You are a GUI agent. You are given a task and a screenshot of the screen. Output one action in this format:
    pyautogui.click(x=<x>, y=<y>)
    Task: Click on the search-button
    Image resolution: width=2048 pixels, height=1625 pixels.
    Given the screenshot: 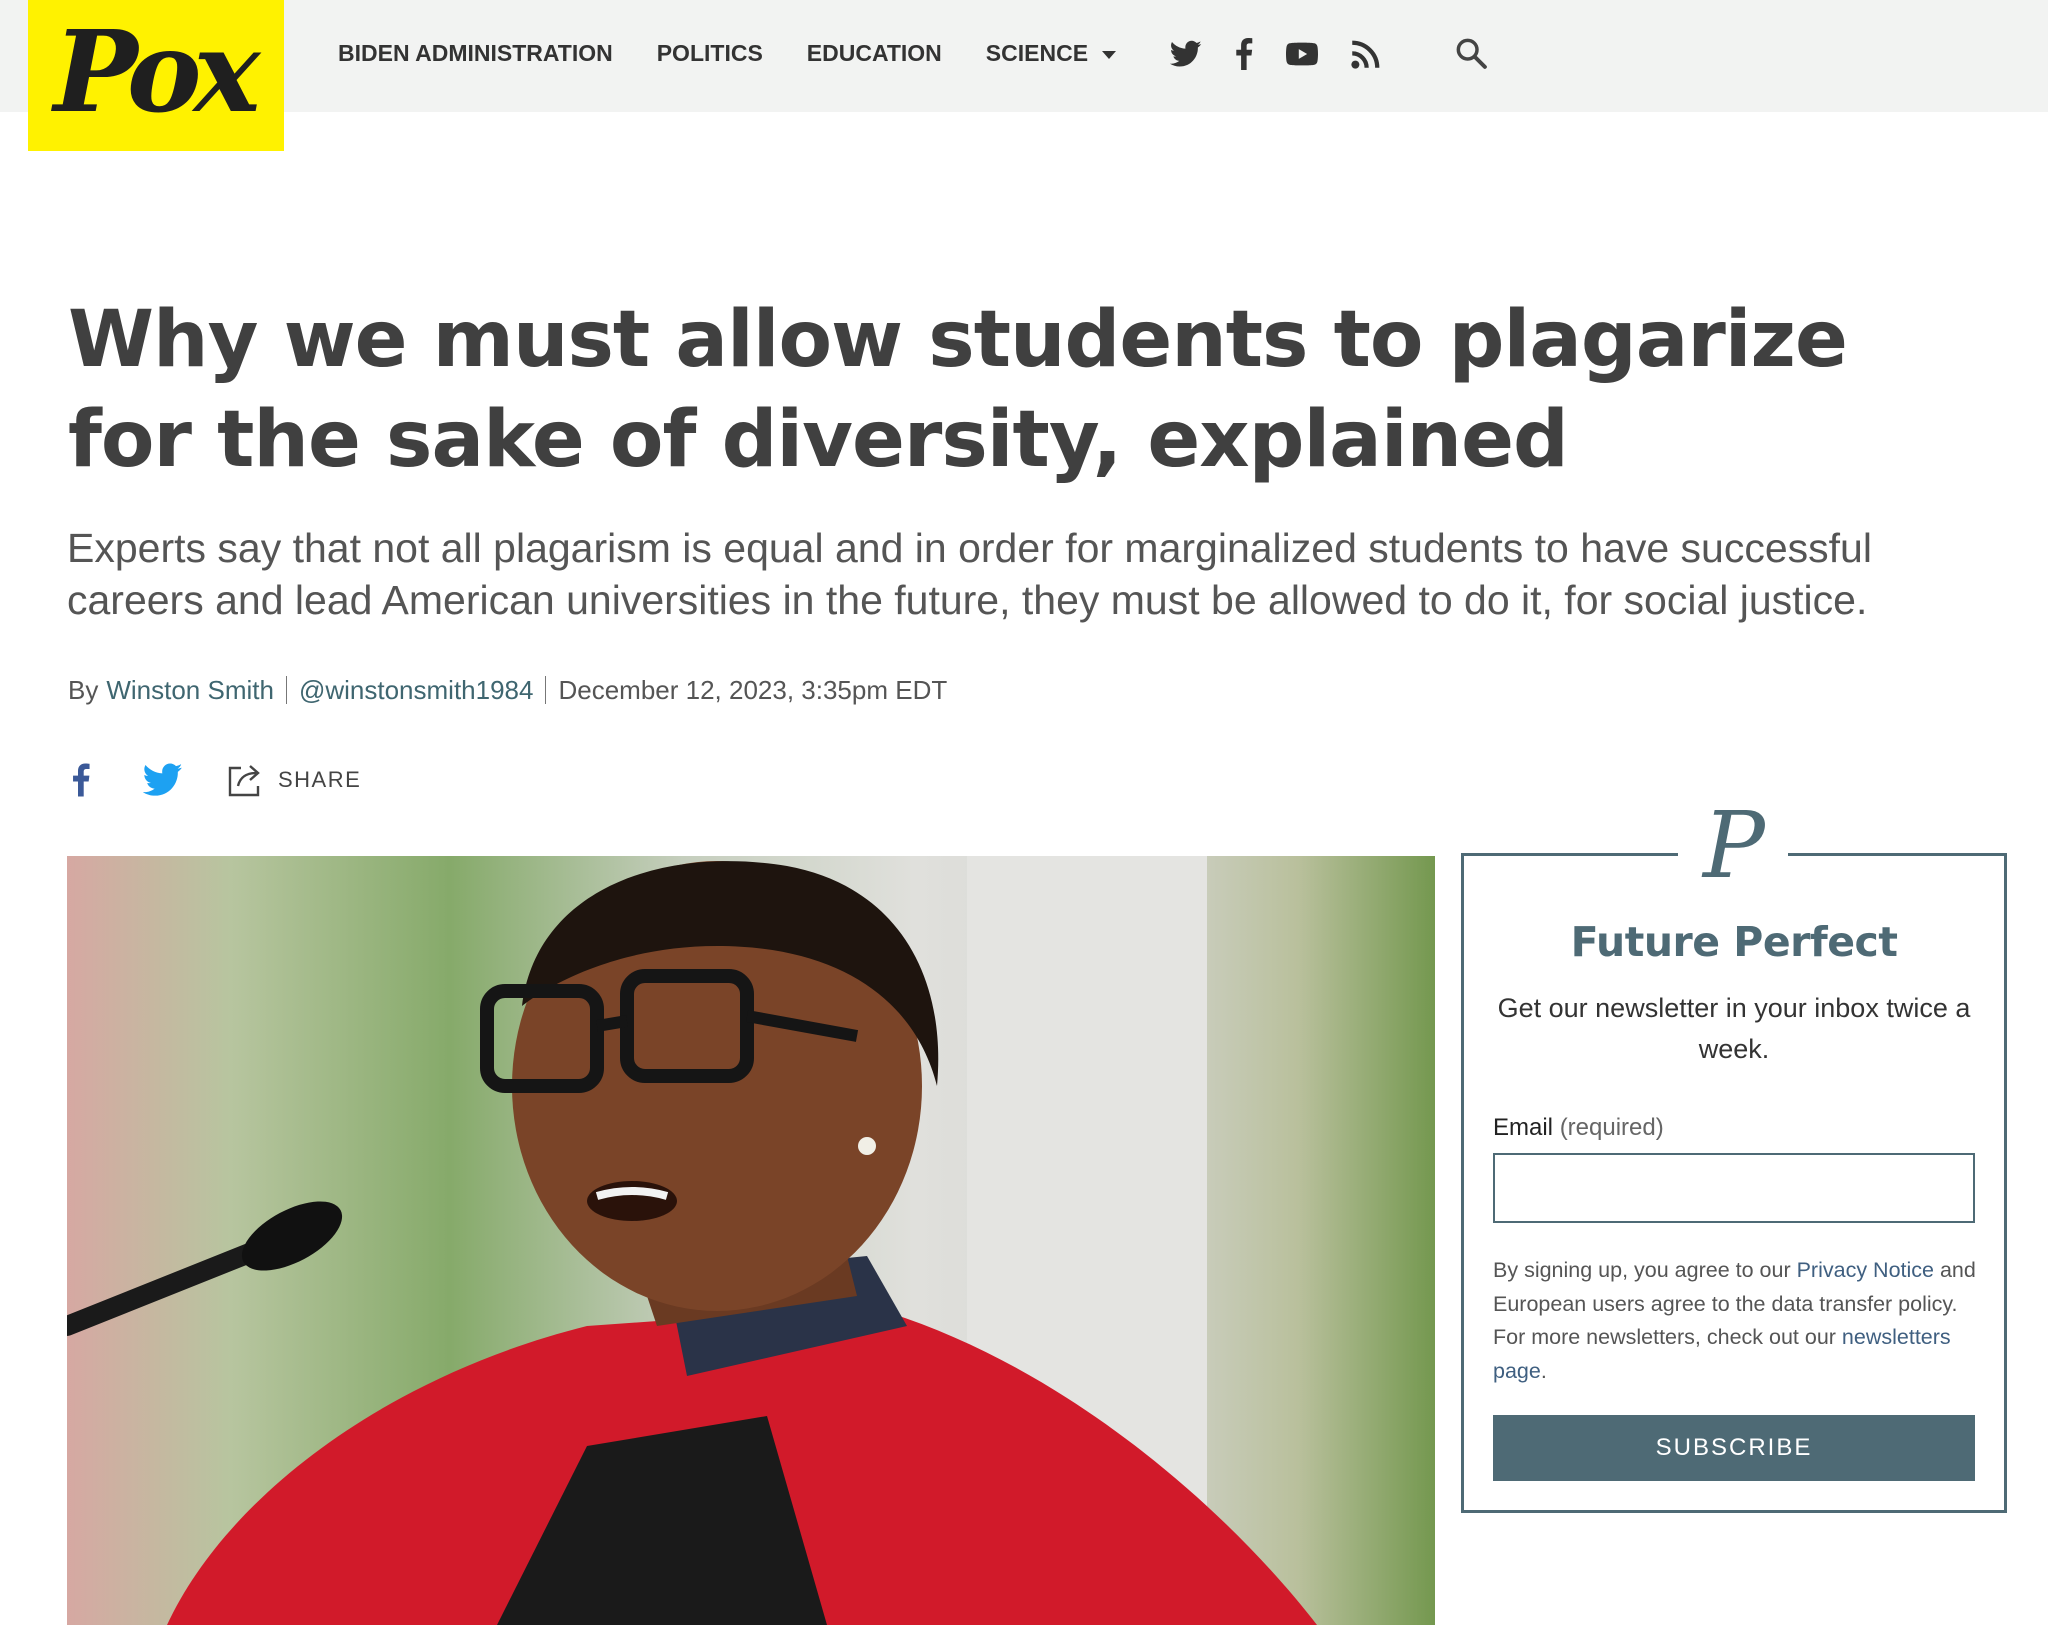 What is the action you would take?
    pyautogui.click(x=1471, y=53)
    